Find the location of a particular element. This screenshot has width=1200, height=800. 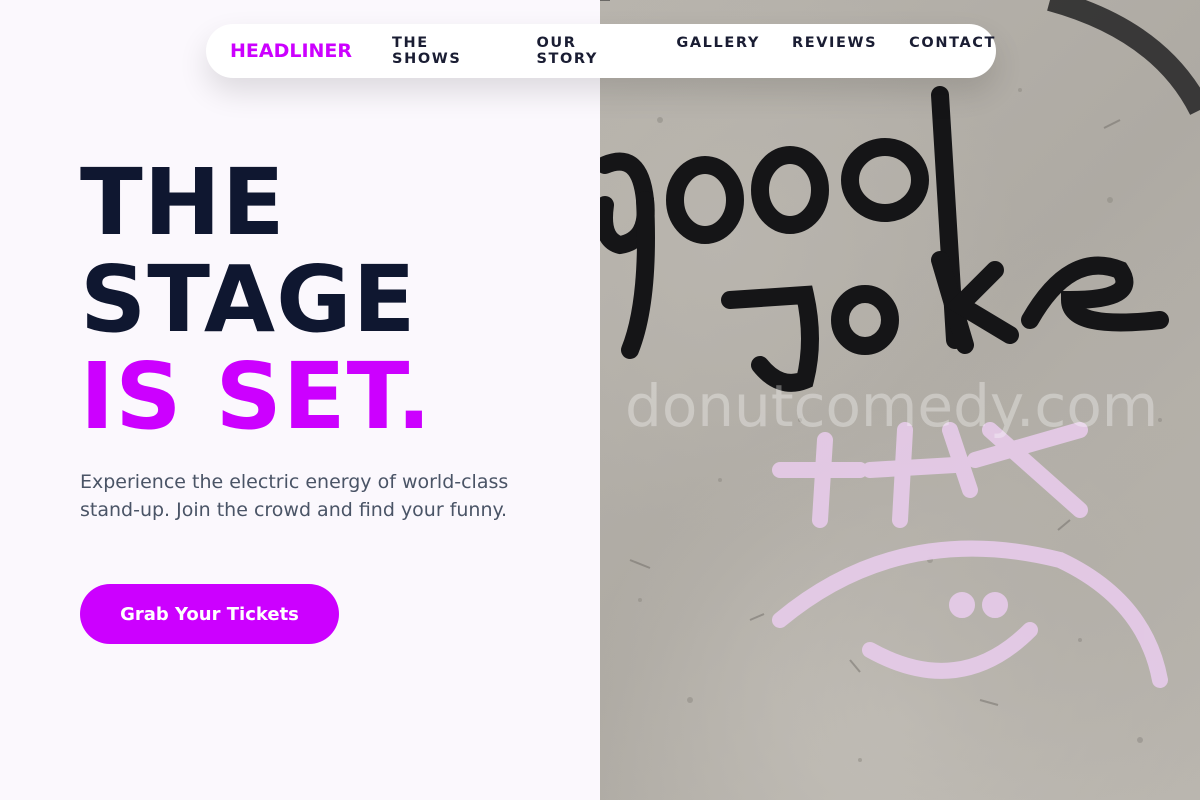

grab-tickets-button: Grab Your Tickets is located at coordinates (209, 614).